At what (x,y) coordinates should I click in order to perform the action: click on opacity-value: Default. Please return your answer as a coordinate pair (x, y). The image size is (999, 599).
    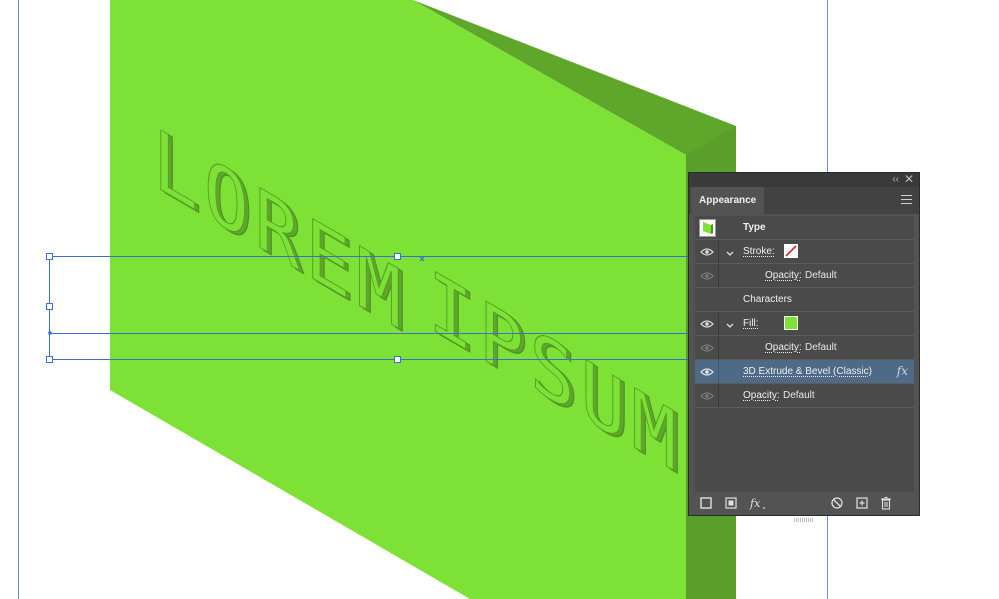
    Looking at the image, I should click on (799, 395).